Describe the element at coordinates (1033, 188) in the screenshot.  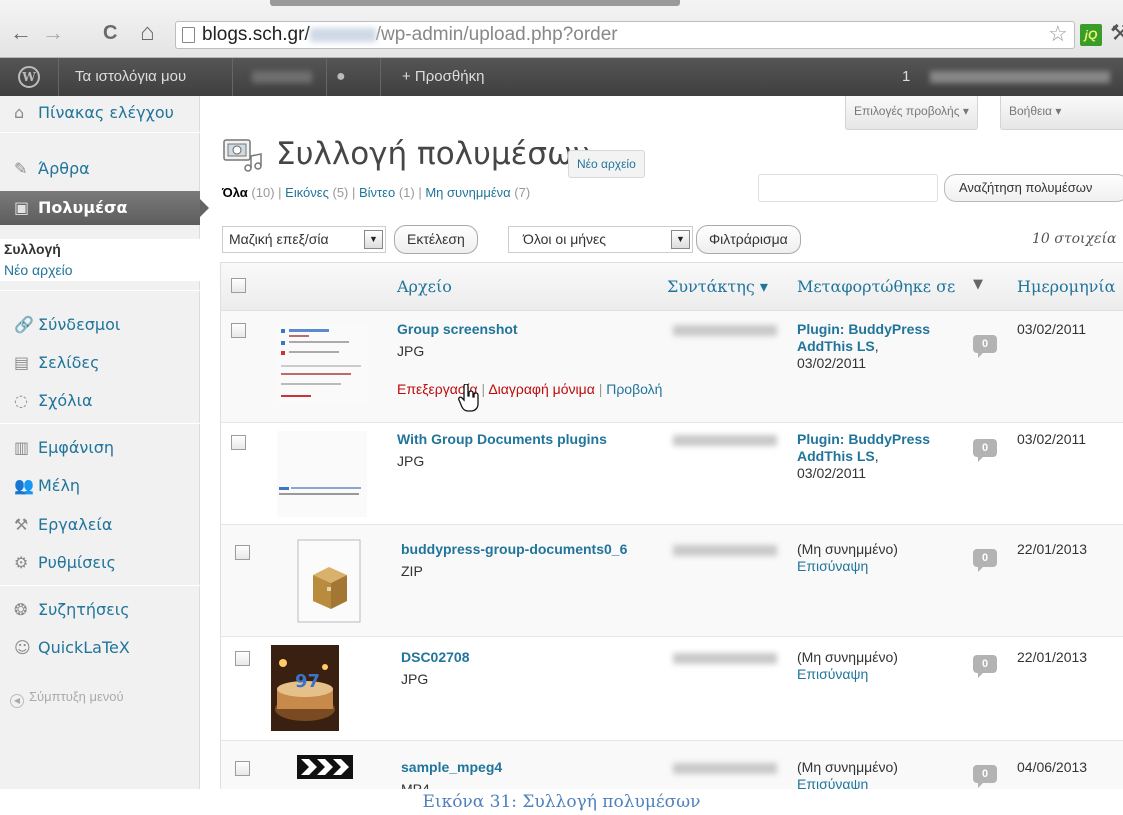
I see `search-media-button: Αναζήτηση πολυμέσων` at that location.